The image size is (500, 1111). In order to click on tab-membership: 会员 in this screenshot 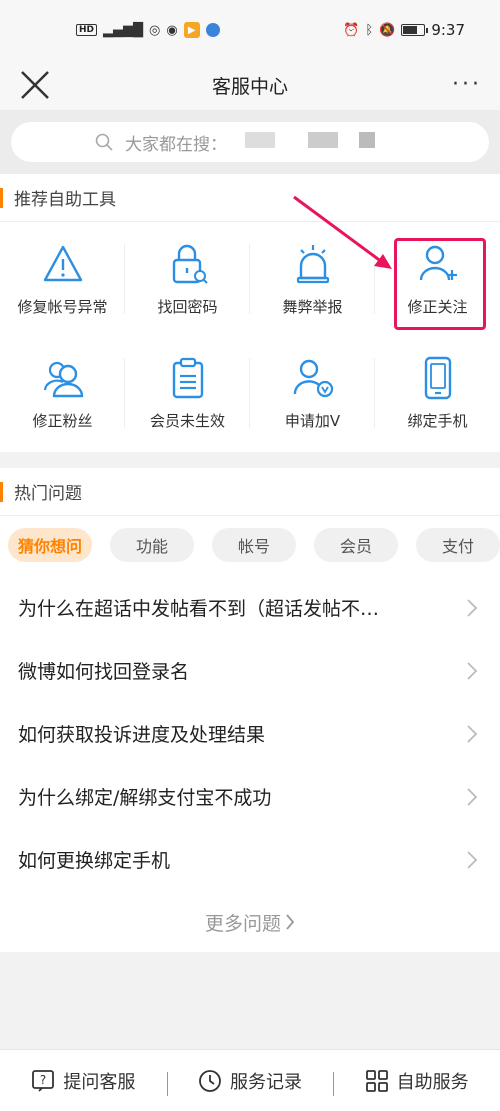, I will do `click(356, 545)`.